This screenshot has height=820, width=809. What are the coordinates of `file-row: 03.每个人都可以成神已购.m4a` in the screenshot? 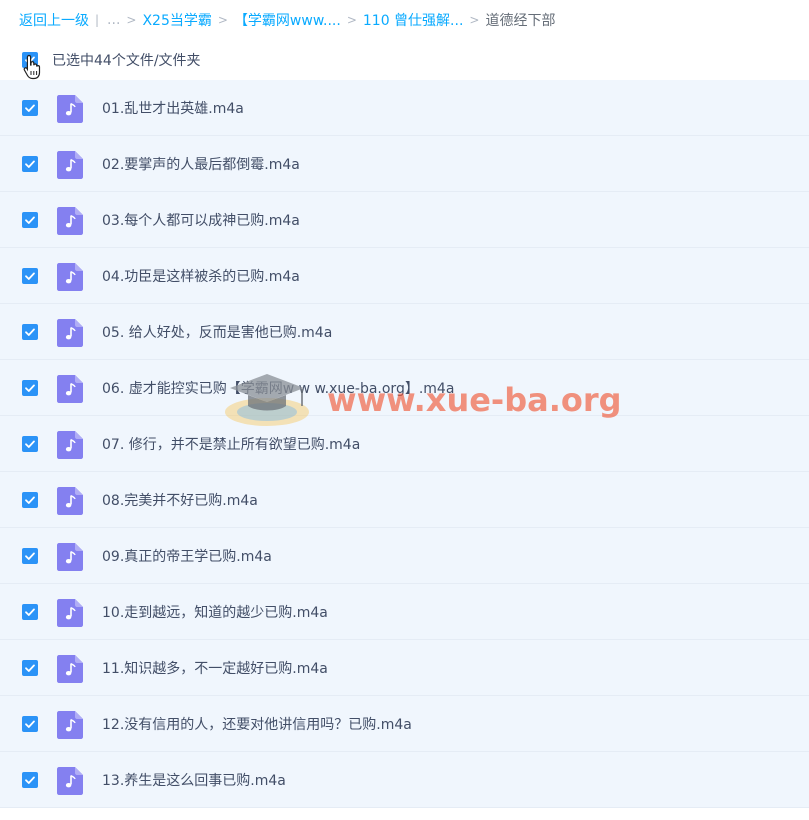 It's located at (404, 220).